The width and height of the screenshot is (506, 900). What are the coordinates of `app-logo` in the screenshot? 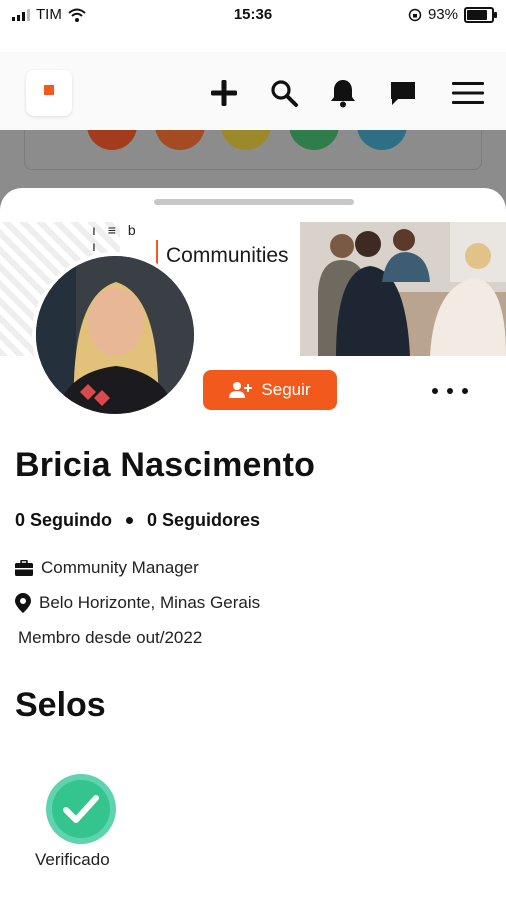 It's located at (49, 93).